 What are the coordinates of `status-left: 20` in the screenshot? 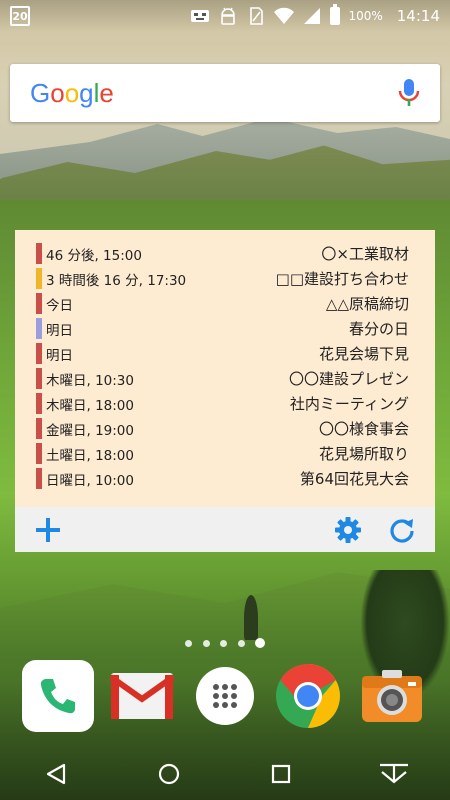 It's located at (20, 16).